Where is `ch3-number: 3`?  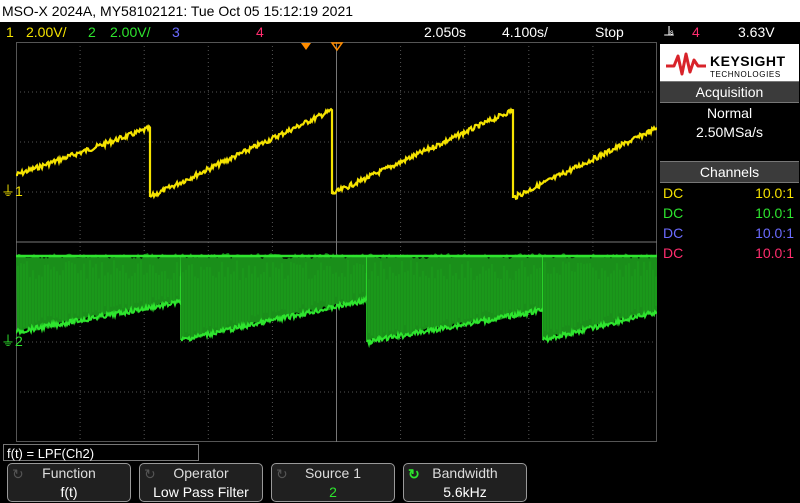
ch3-number: 3 is located at coordinates (176, 32).